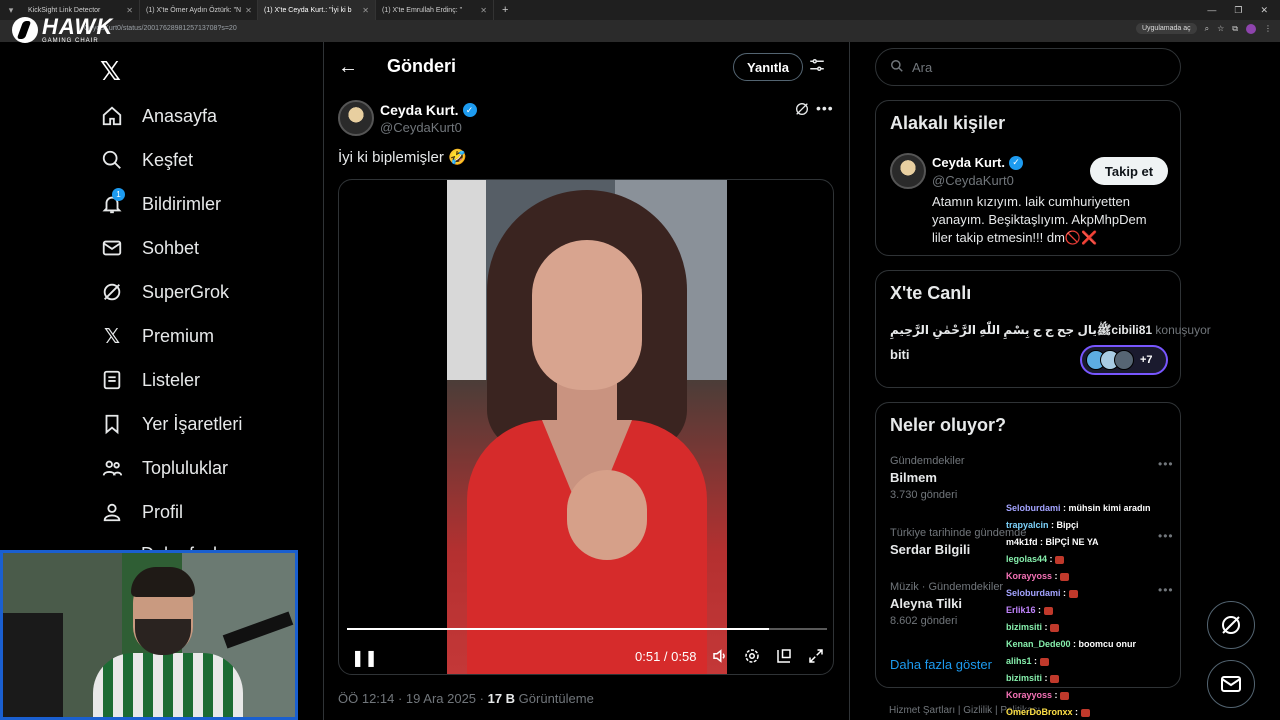  I want to click on picture-in-picture-icon, so click(784, 658).